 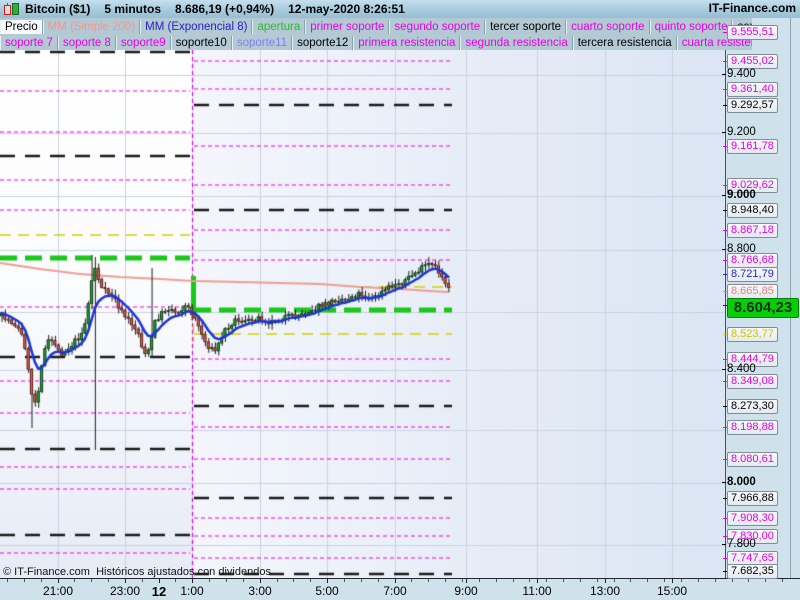 I want to click on time-label-100: 1:00, so click(x=192, y=591).